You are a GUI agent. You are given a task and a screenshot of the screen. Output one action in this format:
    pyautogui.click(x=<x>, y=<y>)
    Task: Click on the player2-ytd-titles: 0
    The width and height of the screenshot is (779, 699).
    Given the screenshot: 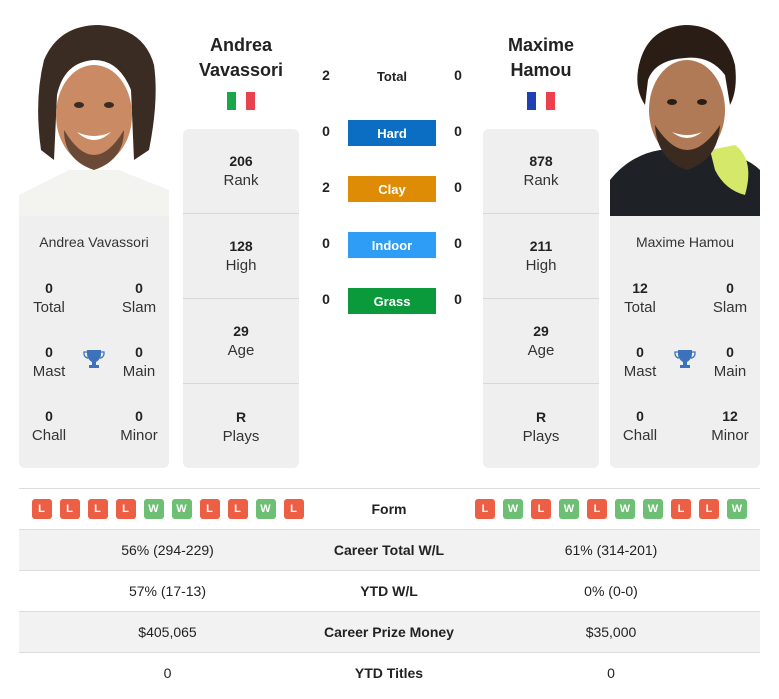 What is the action you would take?
    pyautogui.click(x=611, y=673)
    